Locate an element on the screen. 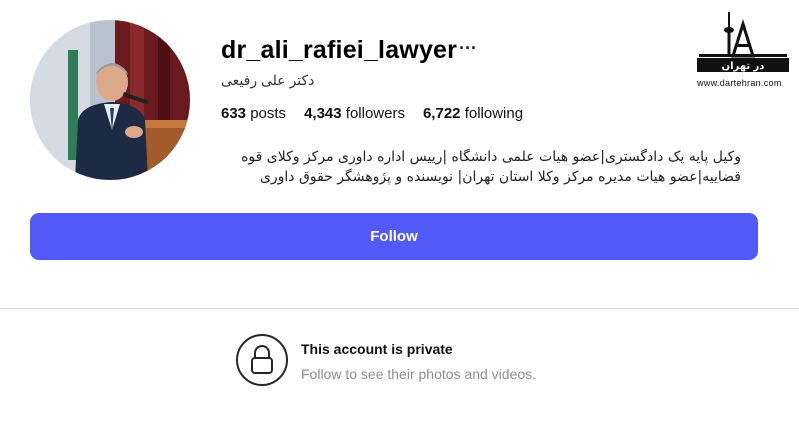  more-options-icon: ··· is located at coordinates (468, 48).